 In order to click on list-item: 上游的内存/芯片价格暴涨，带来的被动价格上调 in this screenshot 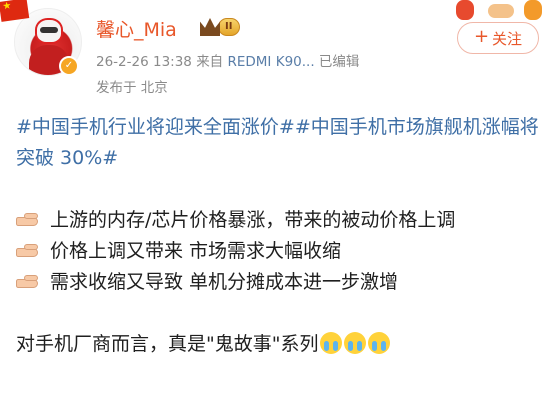, I will do `click(281, 220)`.